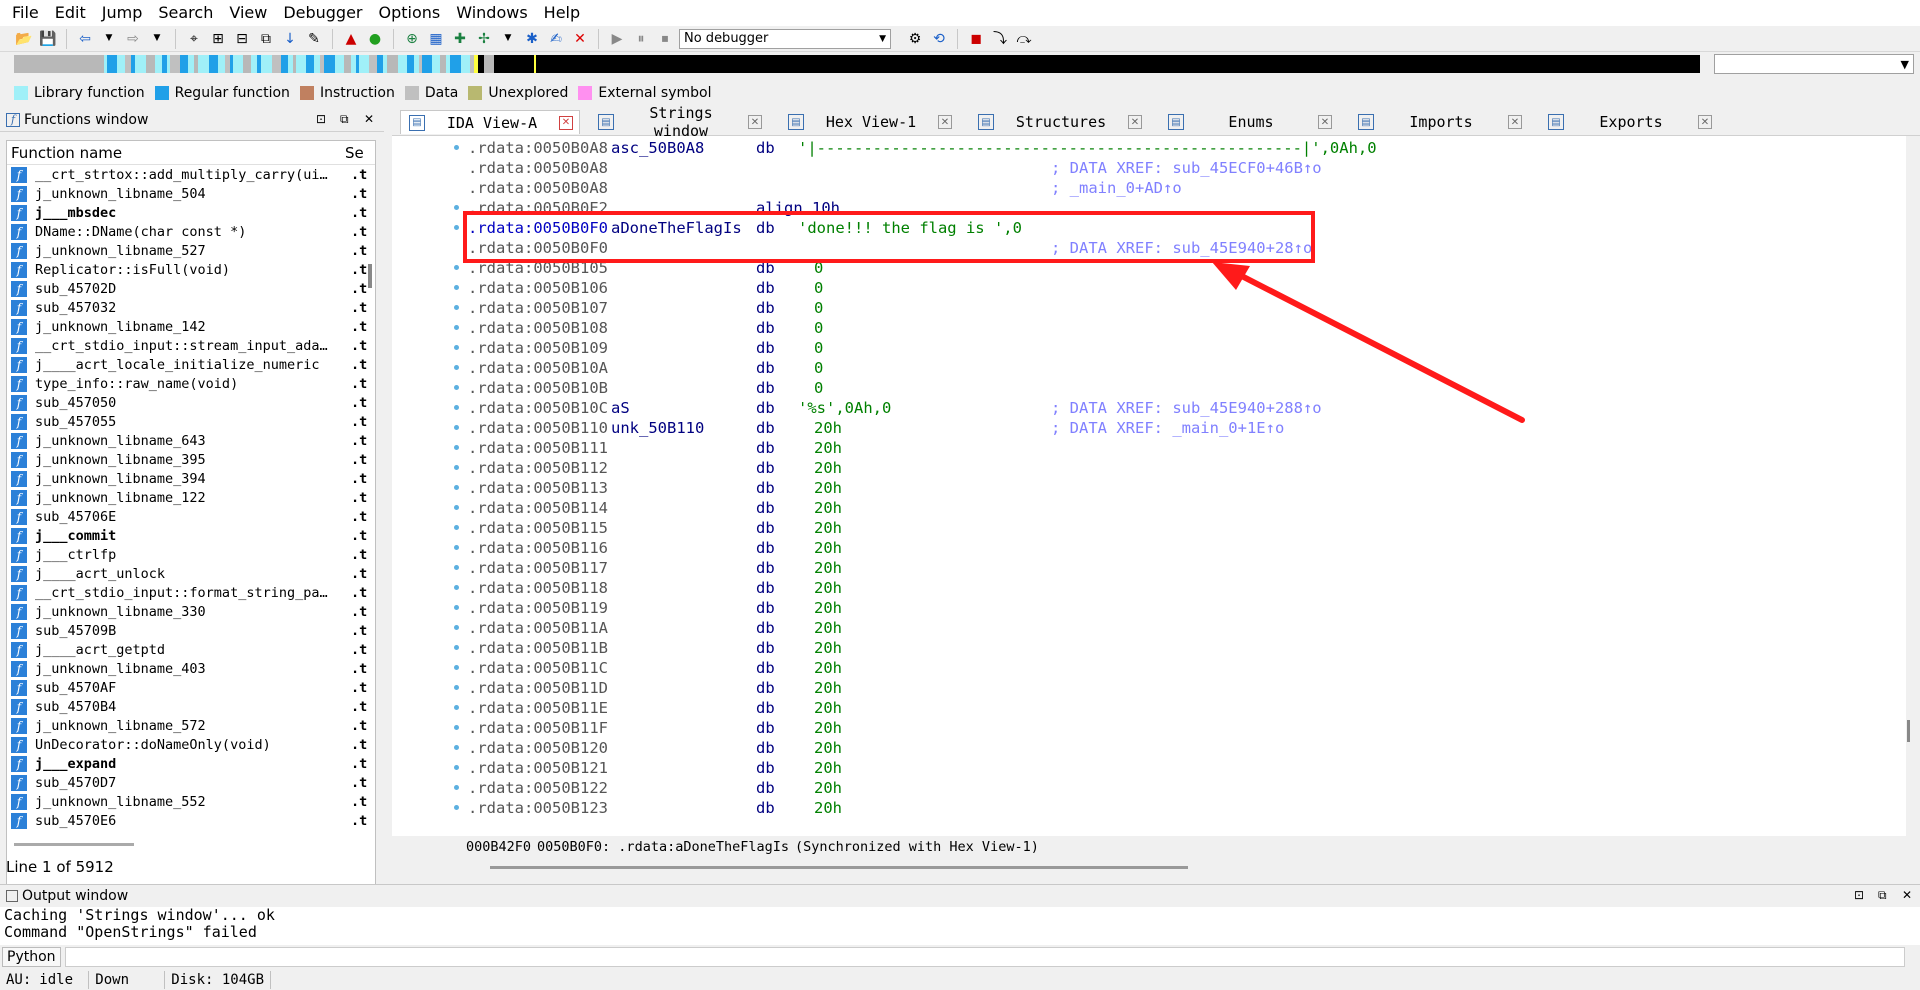  Describe the element at coordinates (322, 13) in the screenshot. I see `menu-debugger: Debugger` at that location.